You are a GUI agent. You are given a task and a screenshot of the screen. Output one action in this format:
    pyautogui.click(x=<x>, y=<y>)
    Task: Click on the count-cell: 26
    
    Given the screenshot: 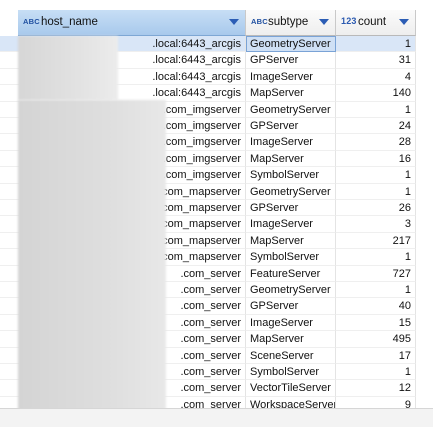 What is the action you would take?
    pyautogui.click(x=376, y=208)
    